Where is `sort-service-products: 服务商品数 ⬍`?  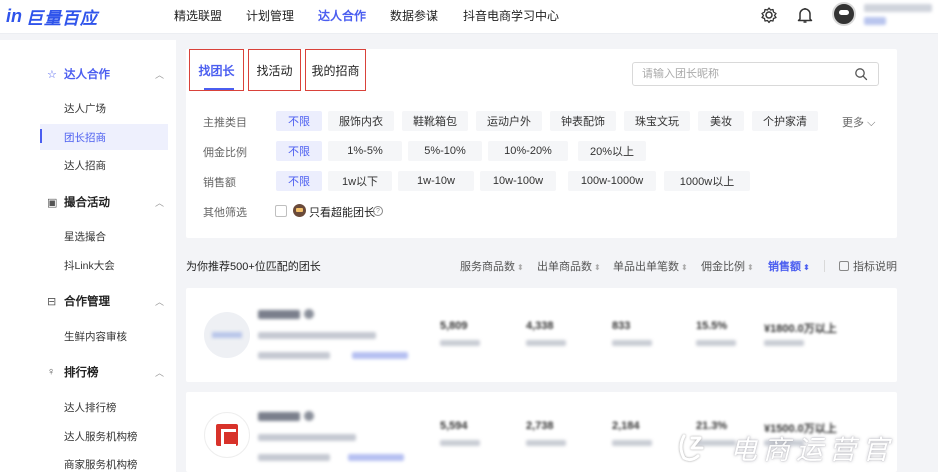 sort-service-products: 服务商品数 ⬍ is located at coordinates (492, 266).